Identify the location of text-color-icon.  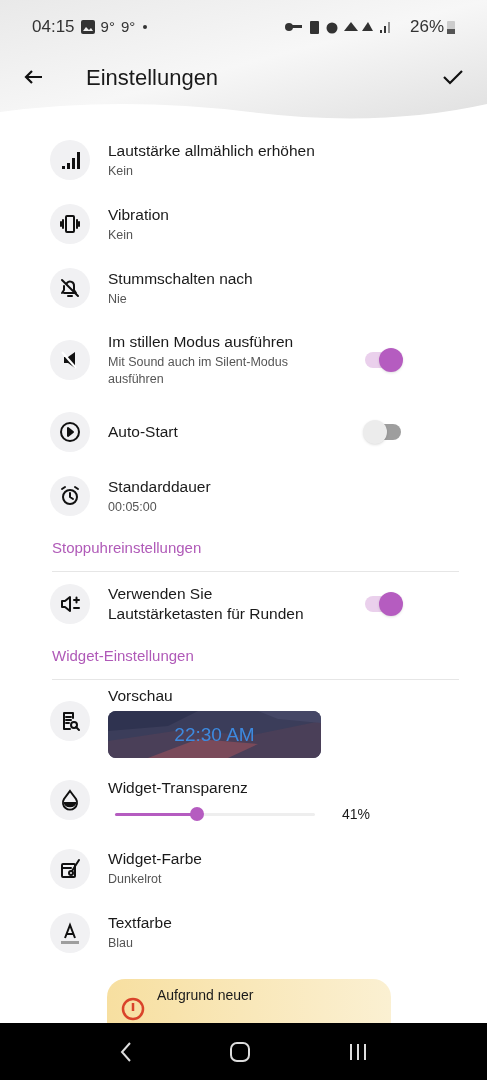
(70, 932).